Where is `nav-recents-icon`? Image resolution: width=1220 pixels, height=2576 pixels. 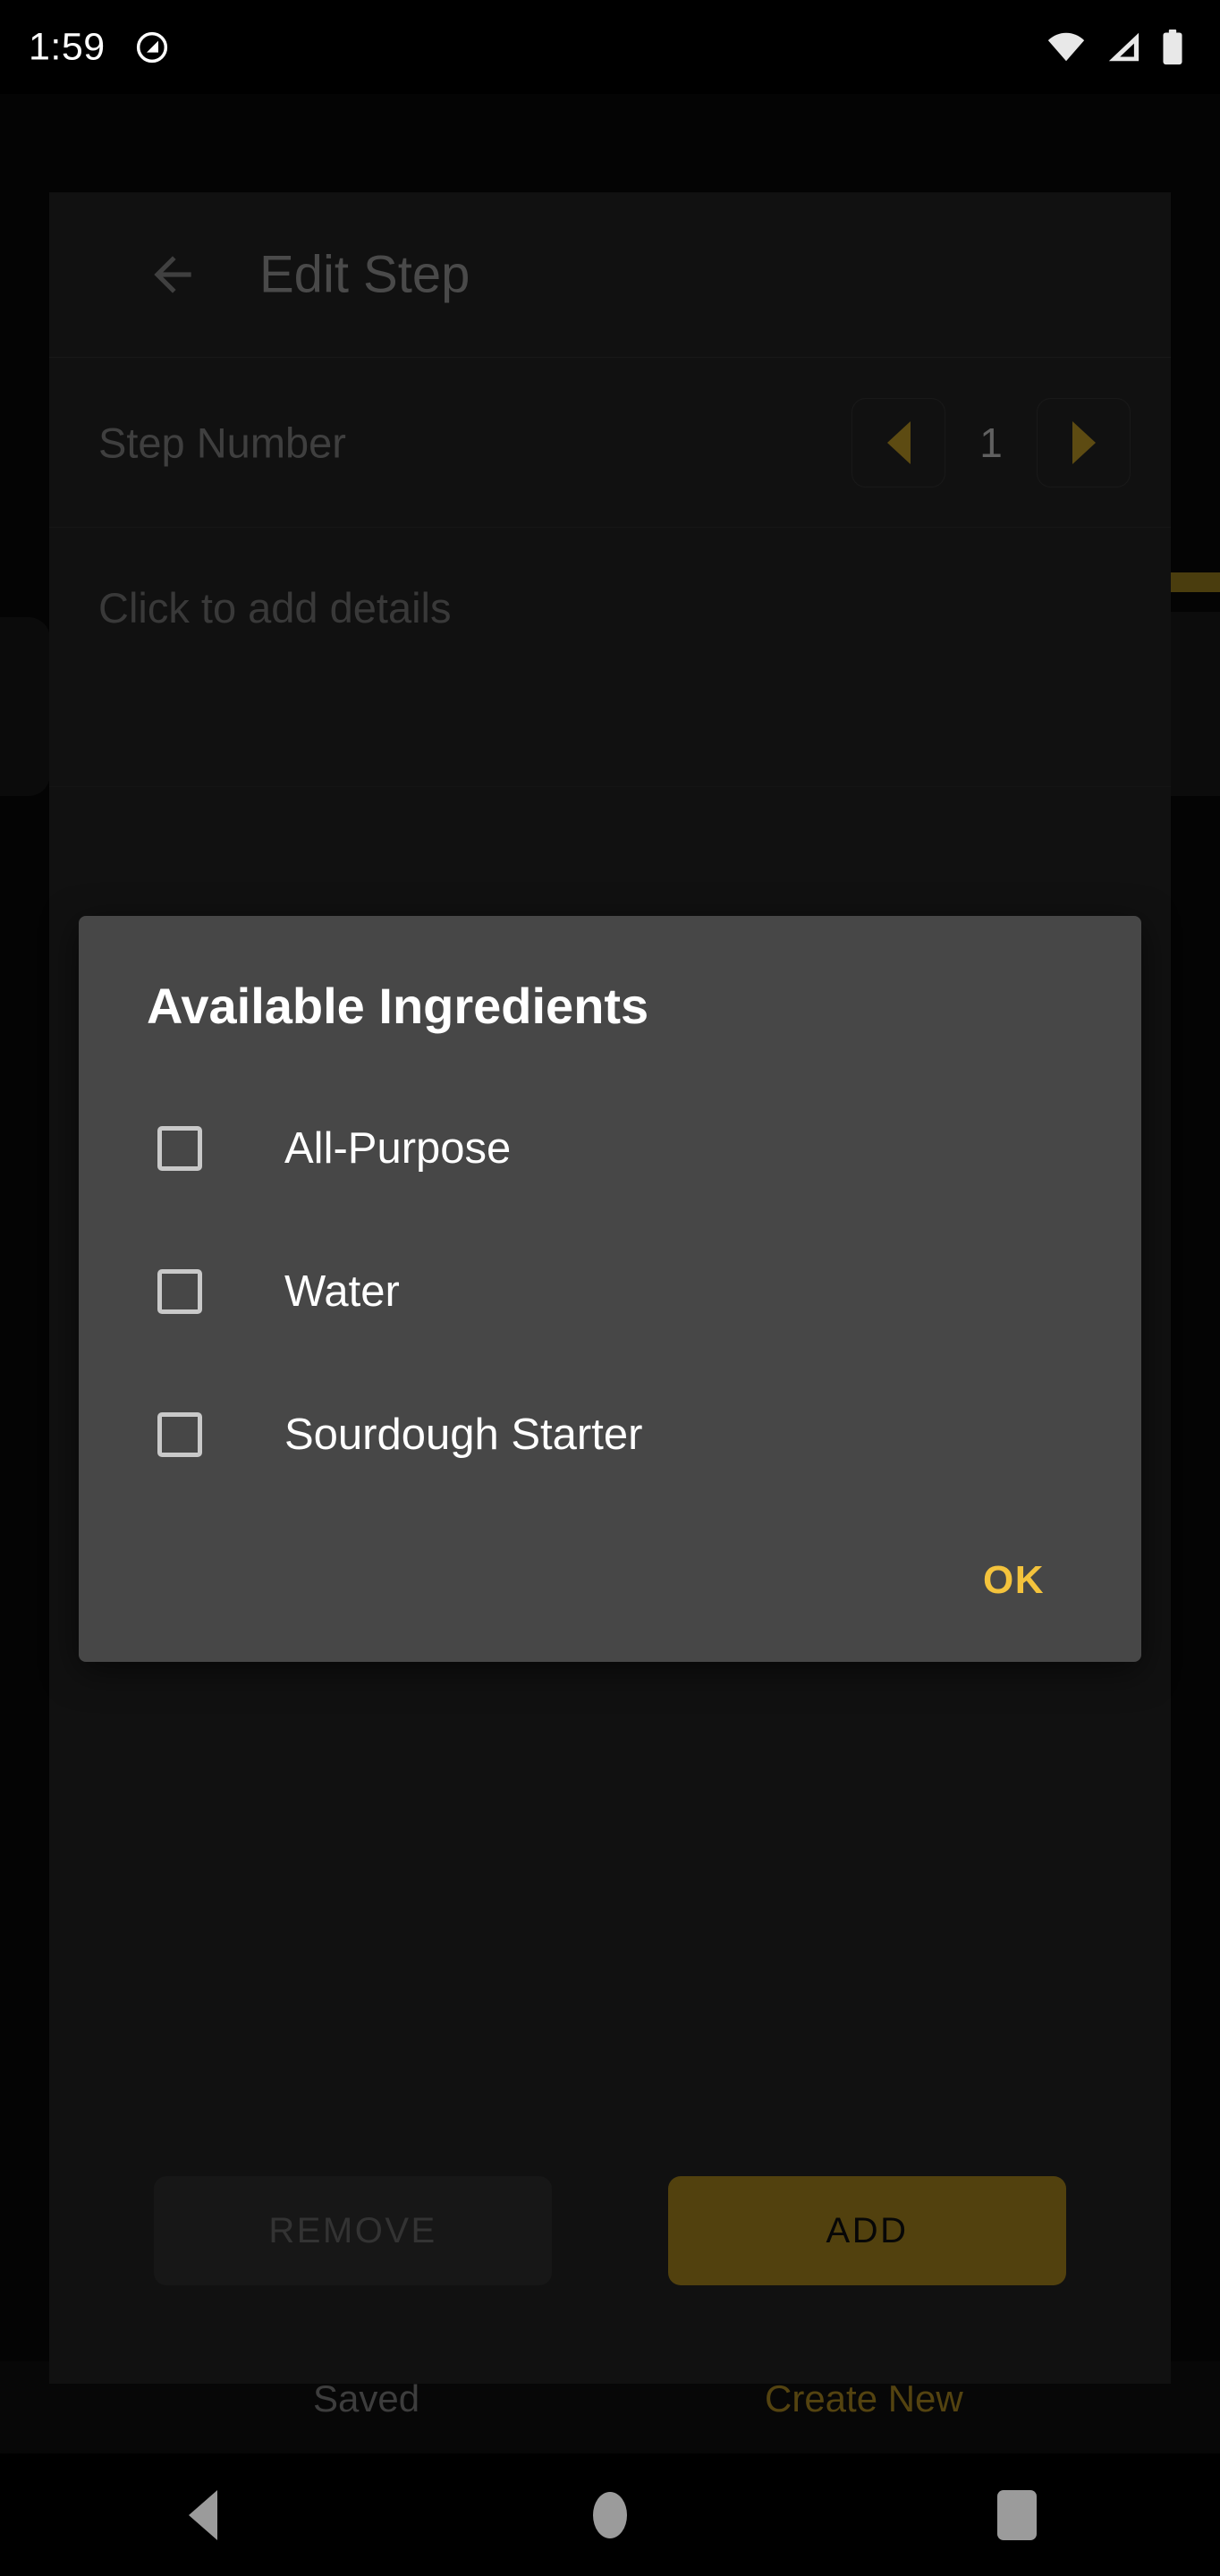 nav-recents-icon is located at coordinates (1017, 2514).